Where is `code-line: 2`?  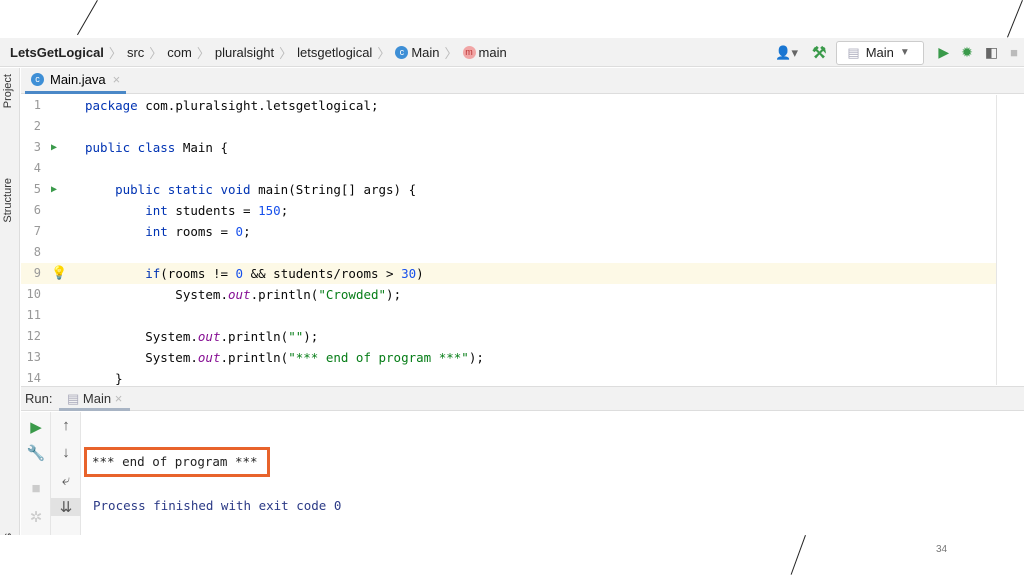
code-line: 2 is located at coordinates (508, 126).